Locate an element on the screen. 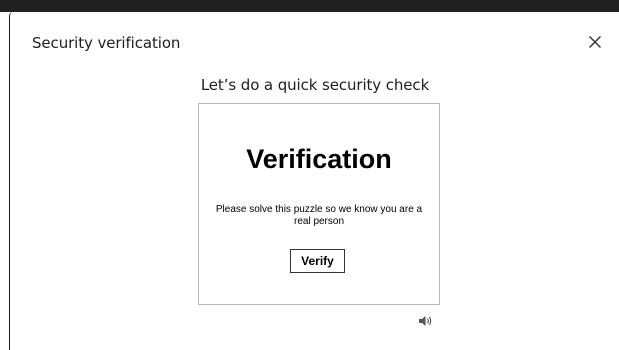 This screenshot has height=350, width=619. dialog-title: Security verification is located at coordinates (106, 43).